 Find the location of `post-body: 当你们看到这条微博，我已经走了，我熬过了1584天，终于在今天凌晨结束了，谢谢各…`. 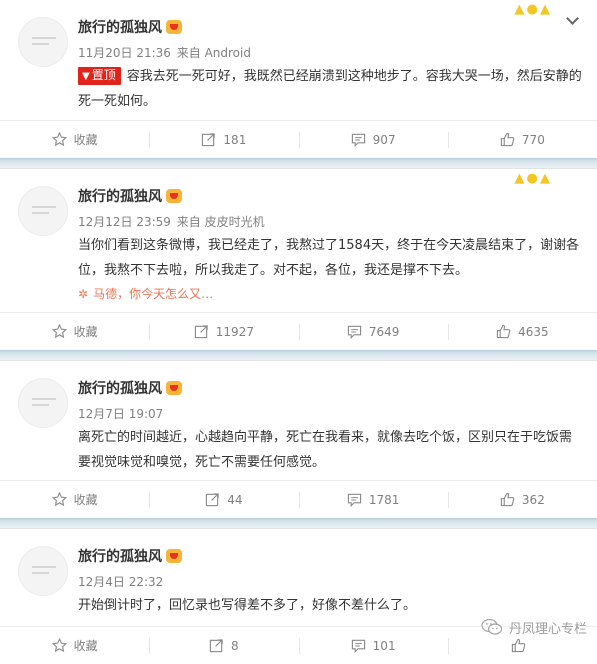

post-body: 当你们看到这条微博，我已经走了，我熬过了1584天，终于在今天凌晨结束了，谢谢各… is located at coordinates (329, 258).